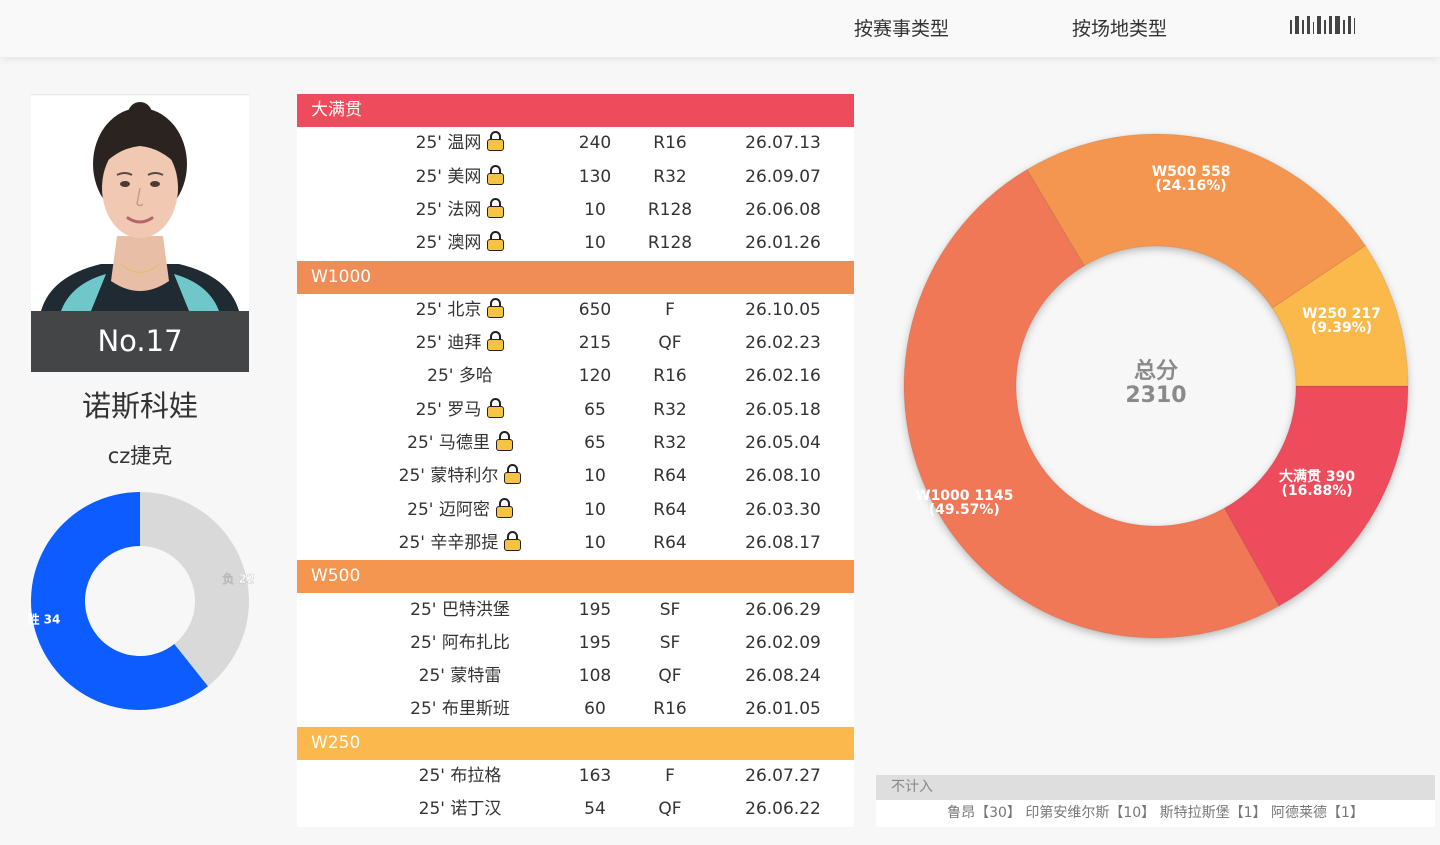  Describe the element at coordinates (460, 443) in the screenshot. I see `tournament-name: 25' 马德里` at that location.